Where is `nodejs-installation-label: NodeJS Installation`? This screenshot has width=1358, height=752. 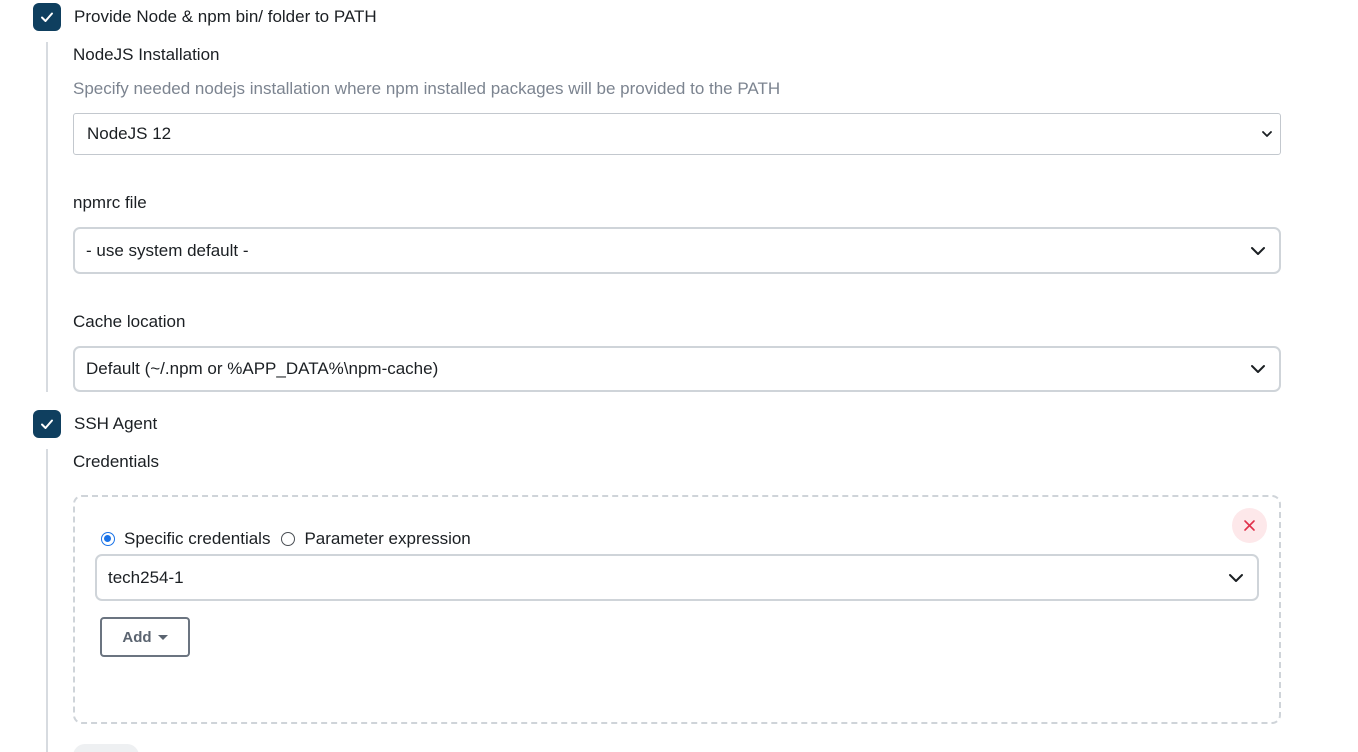 nodejs-installation-label: NodeJS Installation is located at coordinates (146, 54).